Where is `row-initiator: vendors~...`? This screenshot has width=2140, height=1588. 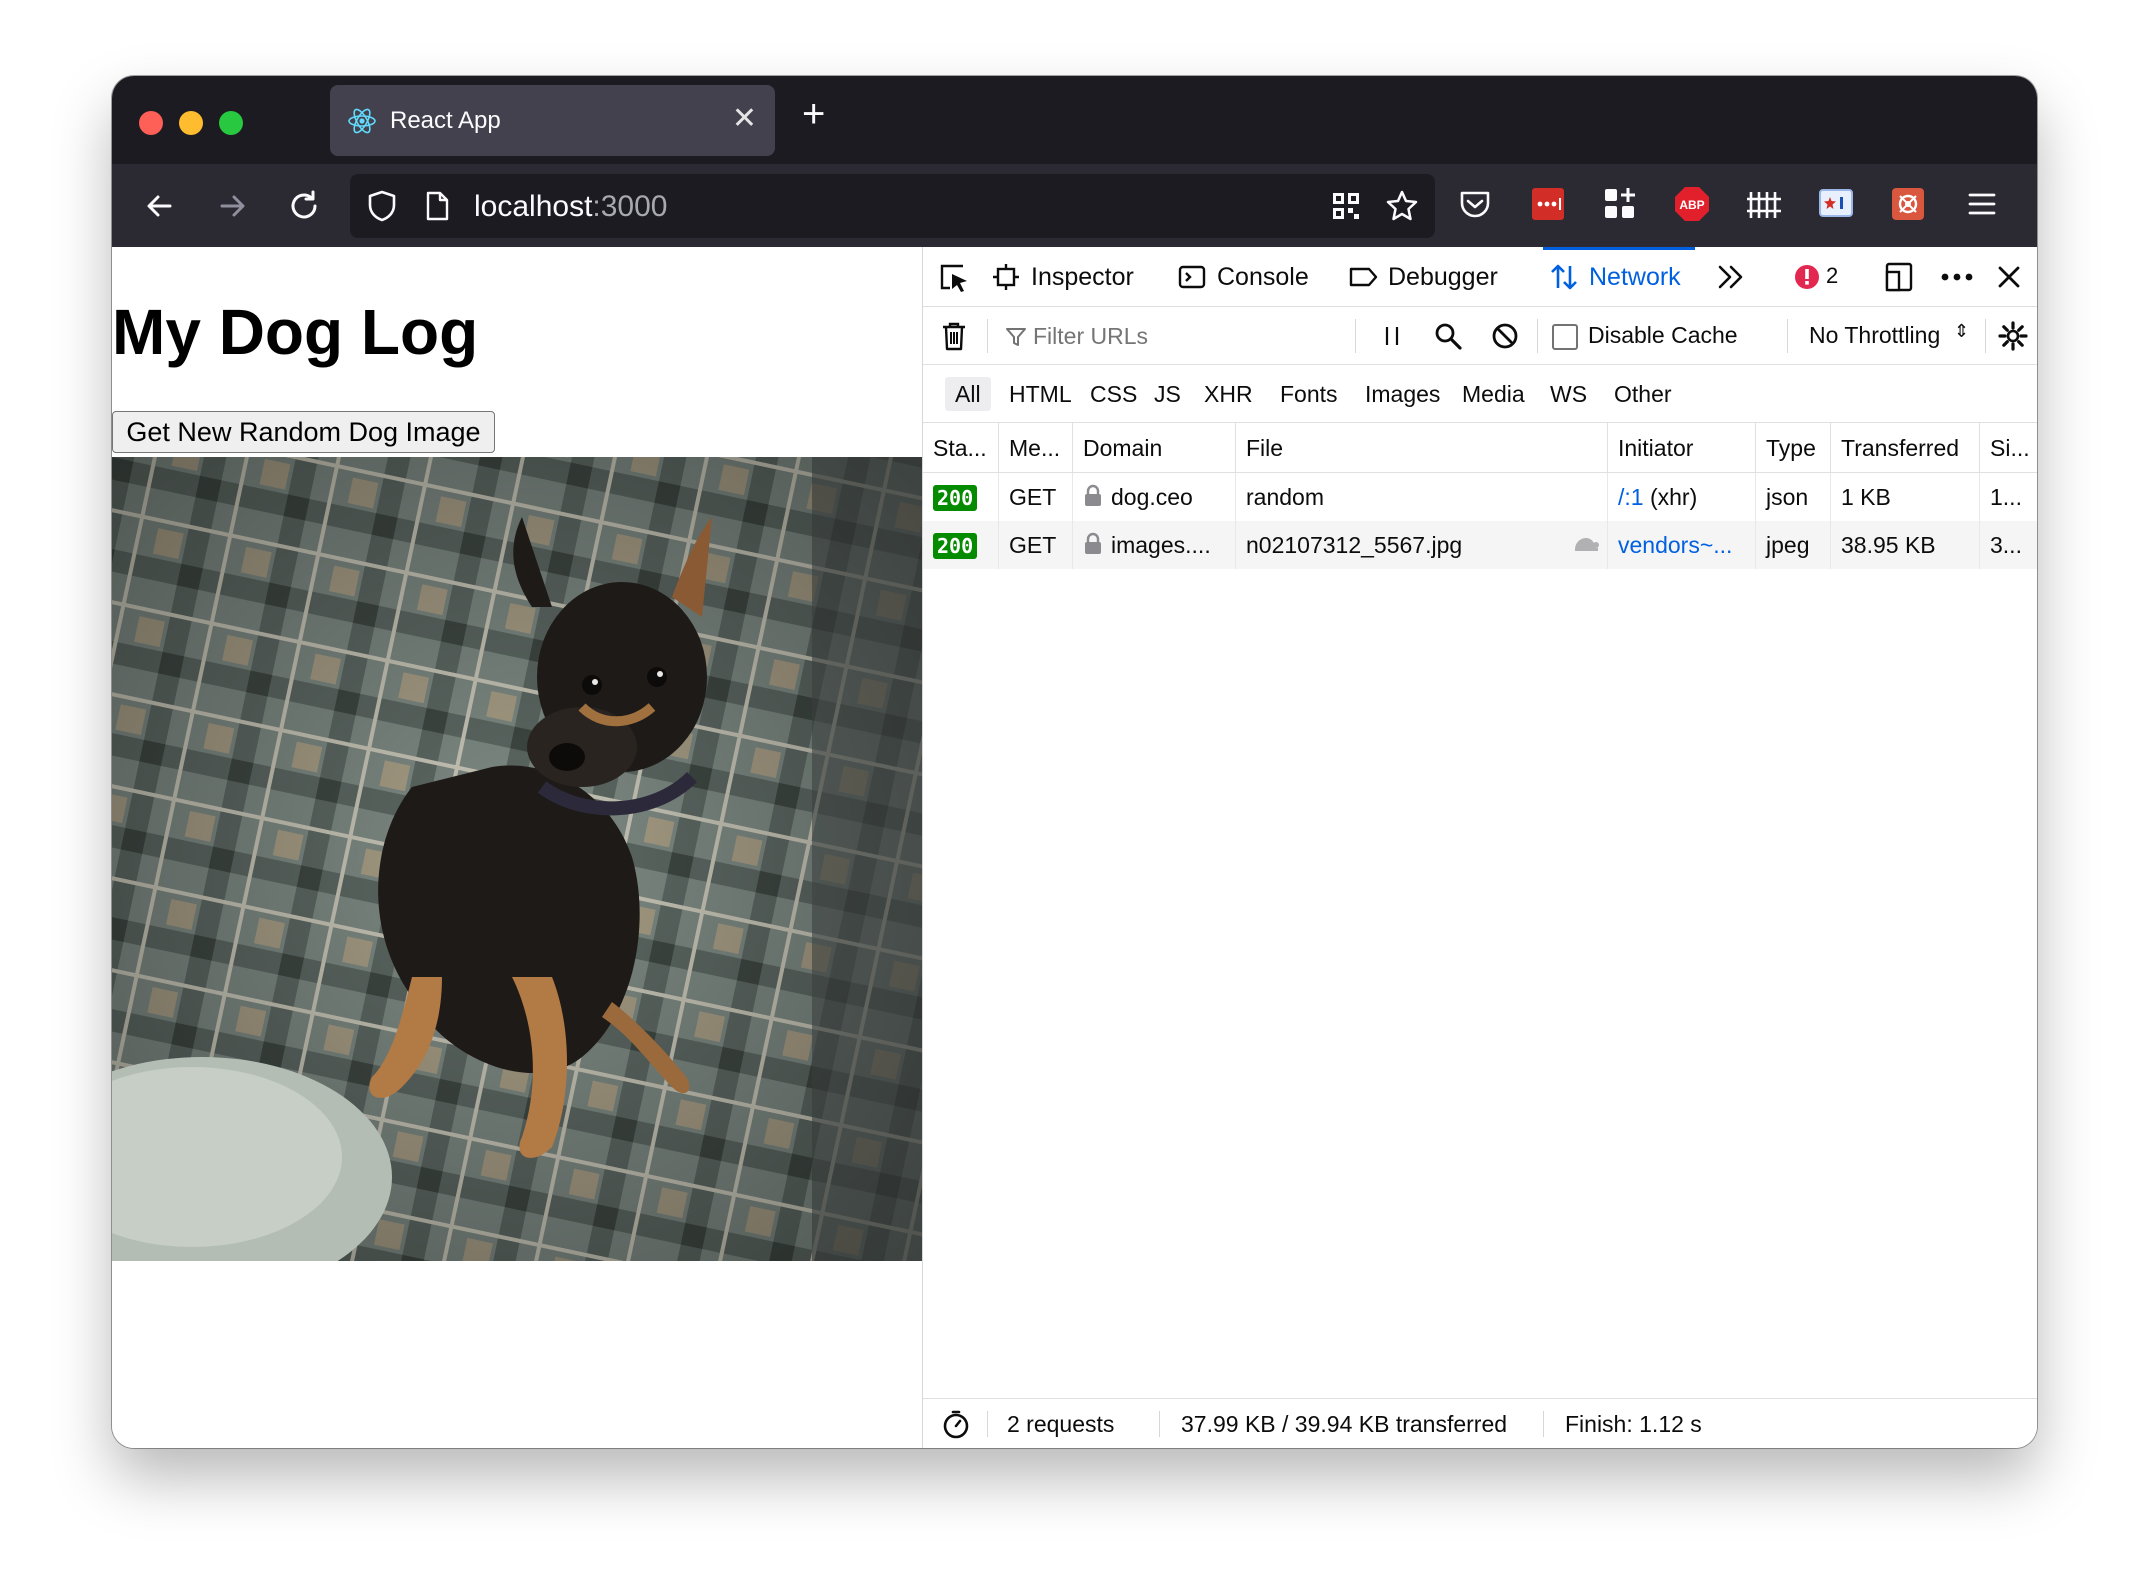
row-initiator: vendors~... is located at coordinates (1682, 545).